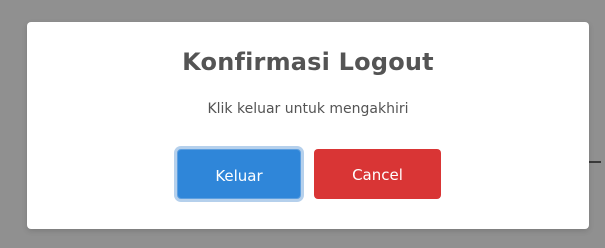 This screenshot has width=605, height=248. I want to click on dialog-title: Konfirmasi Logout, so click(308, 62).